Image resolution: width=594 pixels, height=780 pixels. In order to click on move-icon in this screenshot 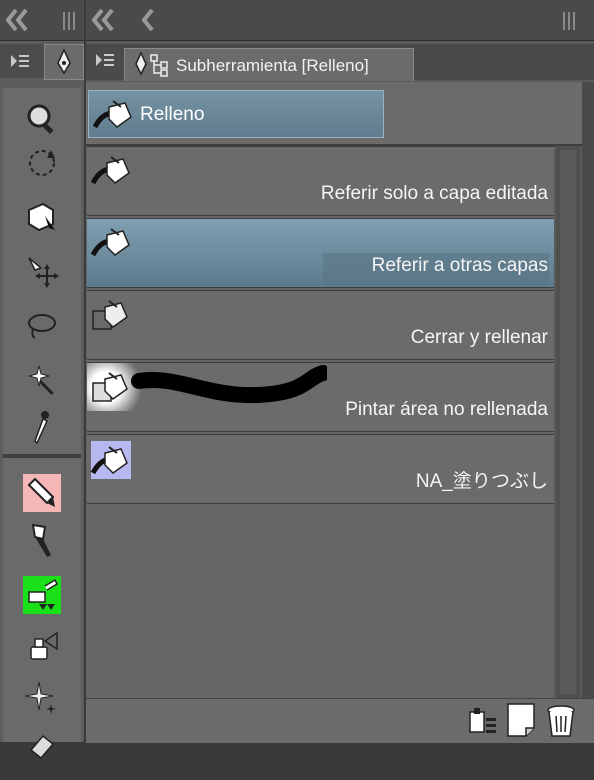, I will do `click(42, 273)`.